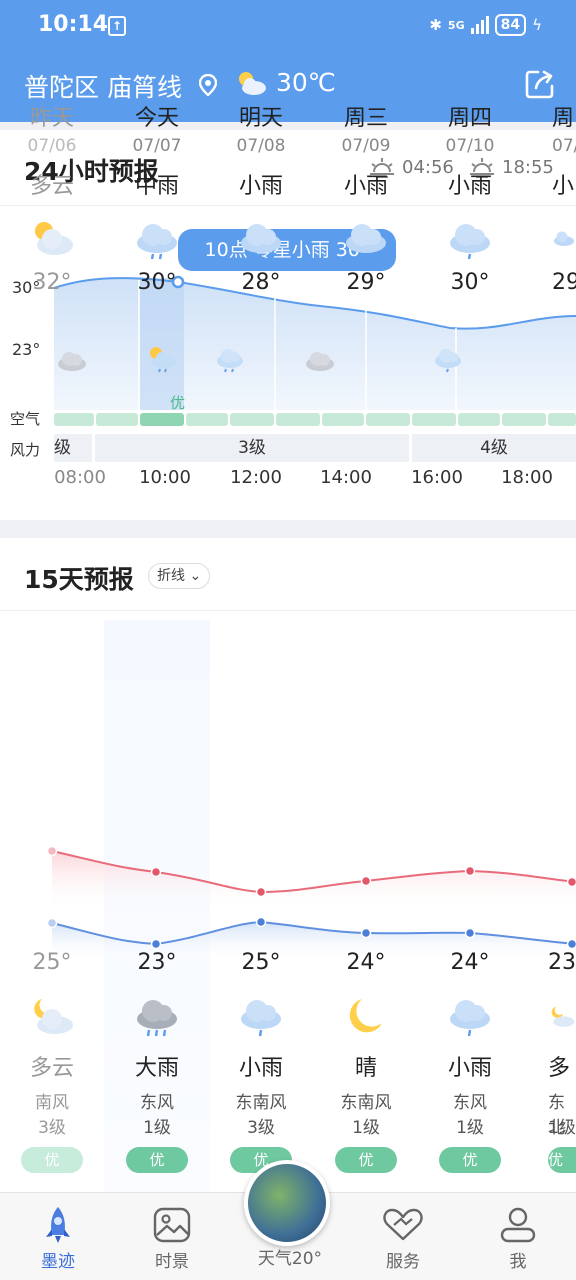 The height and width of the screenshot is (1280, 576). I want to click on nav-label: 我, so click(518, 1262).